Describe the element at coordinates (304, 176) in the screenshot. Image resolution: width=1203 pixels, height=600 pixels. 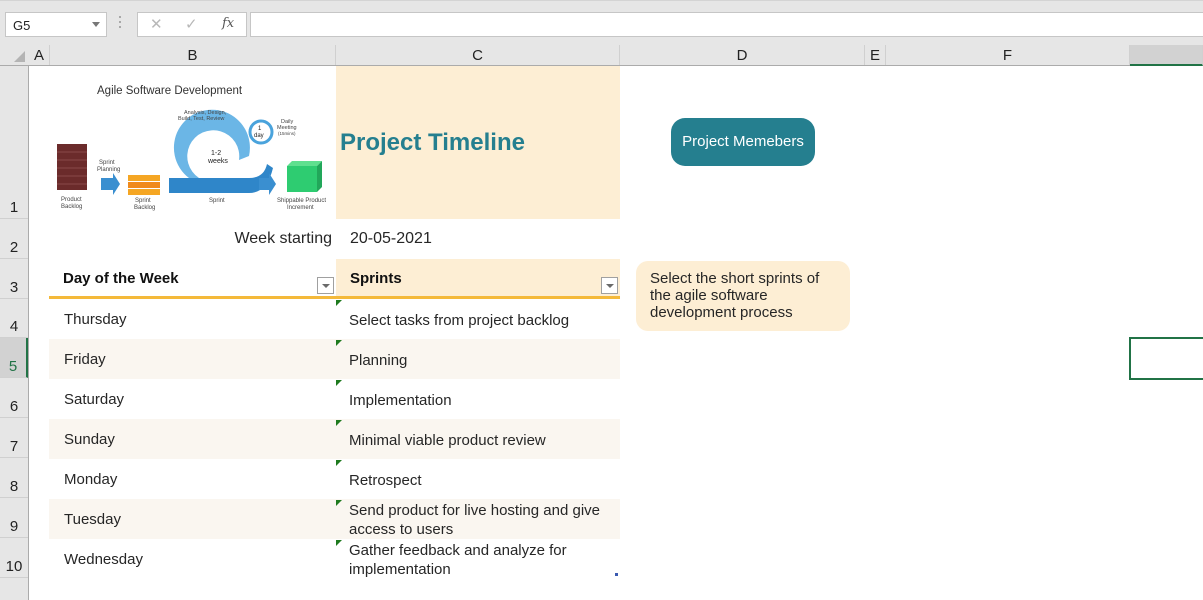
I see `shippable-increment-icon` at that location.